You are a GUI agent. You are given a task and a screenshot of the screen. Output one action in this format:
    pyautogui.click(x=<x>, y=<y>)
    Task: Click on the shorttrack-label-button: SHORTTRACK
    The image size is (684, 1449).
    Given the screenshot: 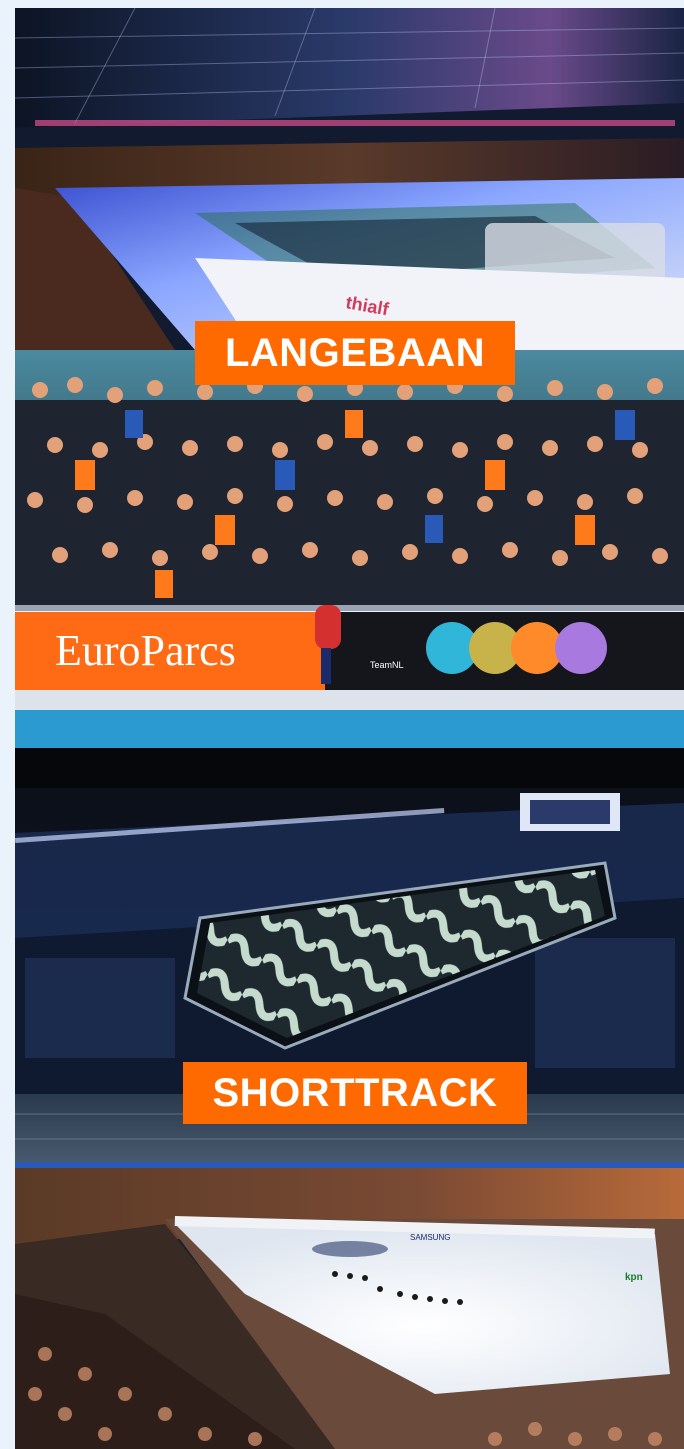 What is the action you would take?
    pyautogui.click(x=355, y=1093)
    